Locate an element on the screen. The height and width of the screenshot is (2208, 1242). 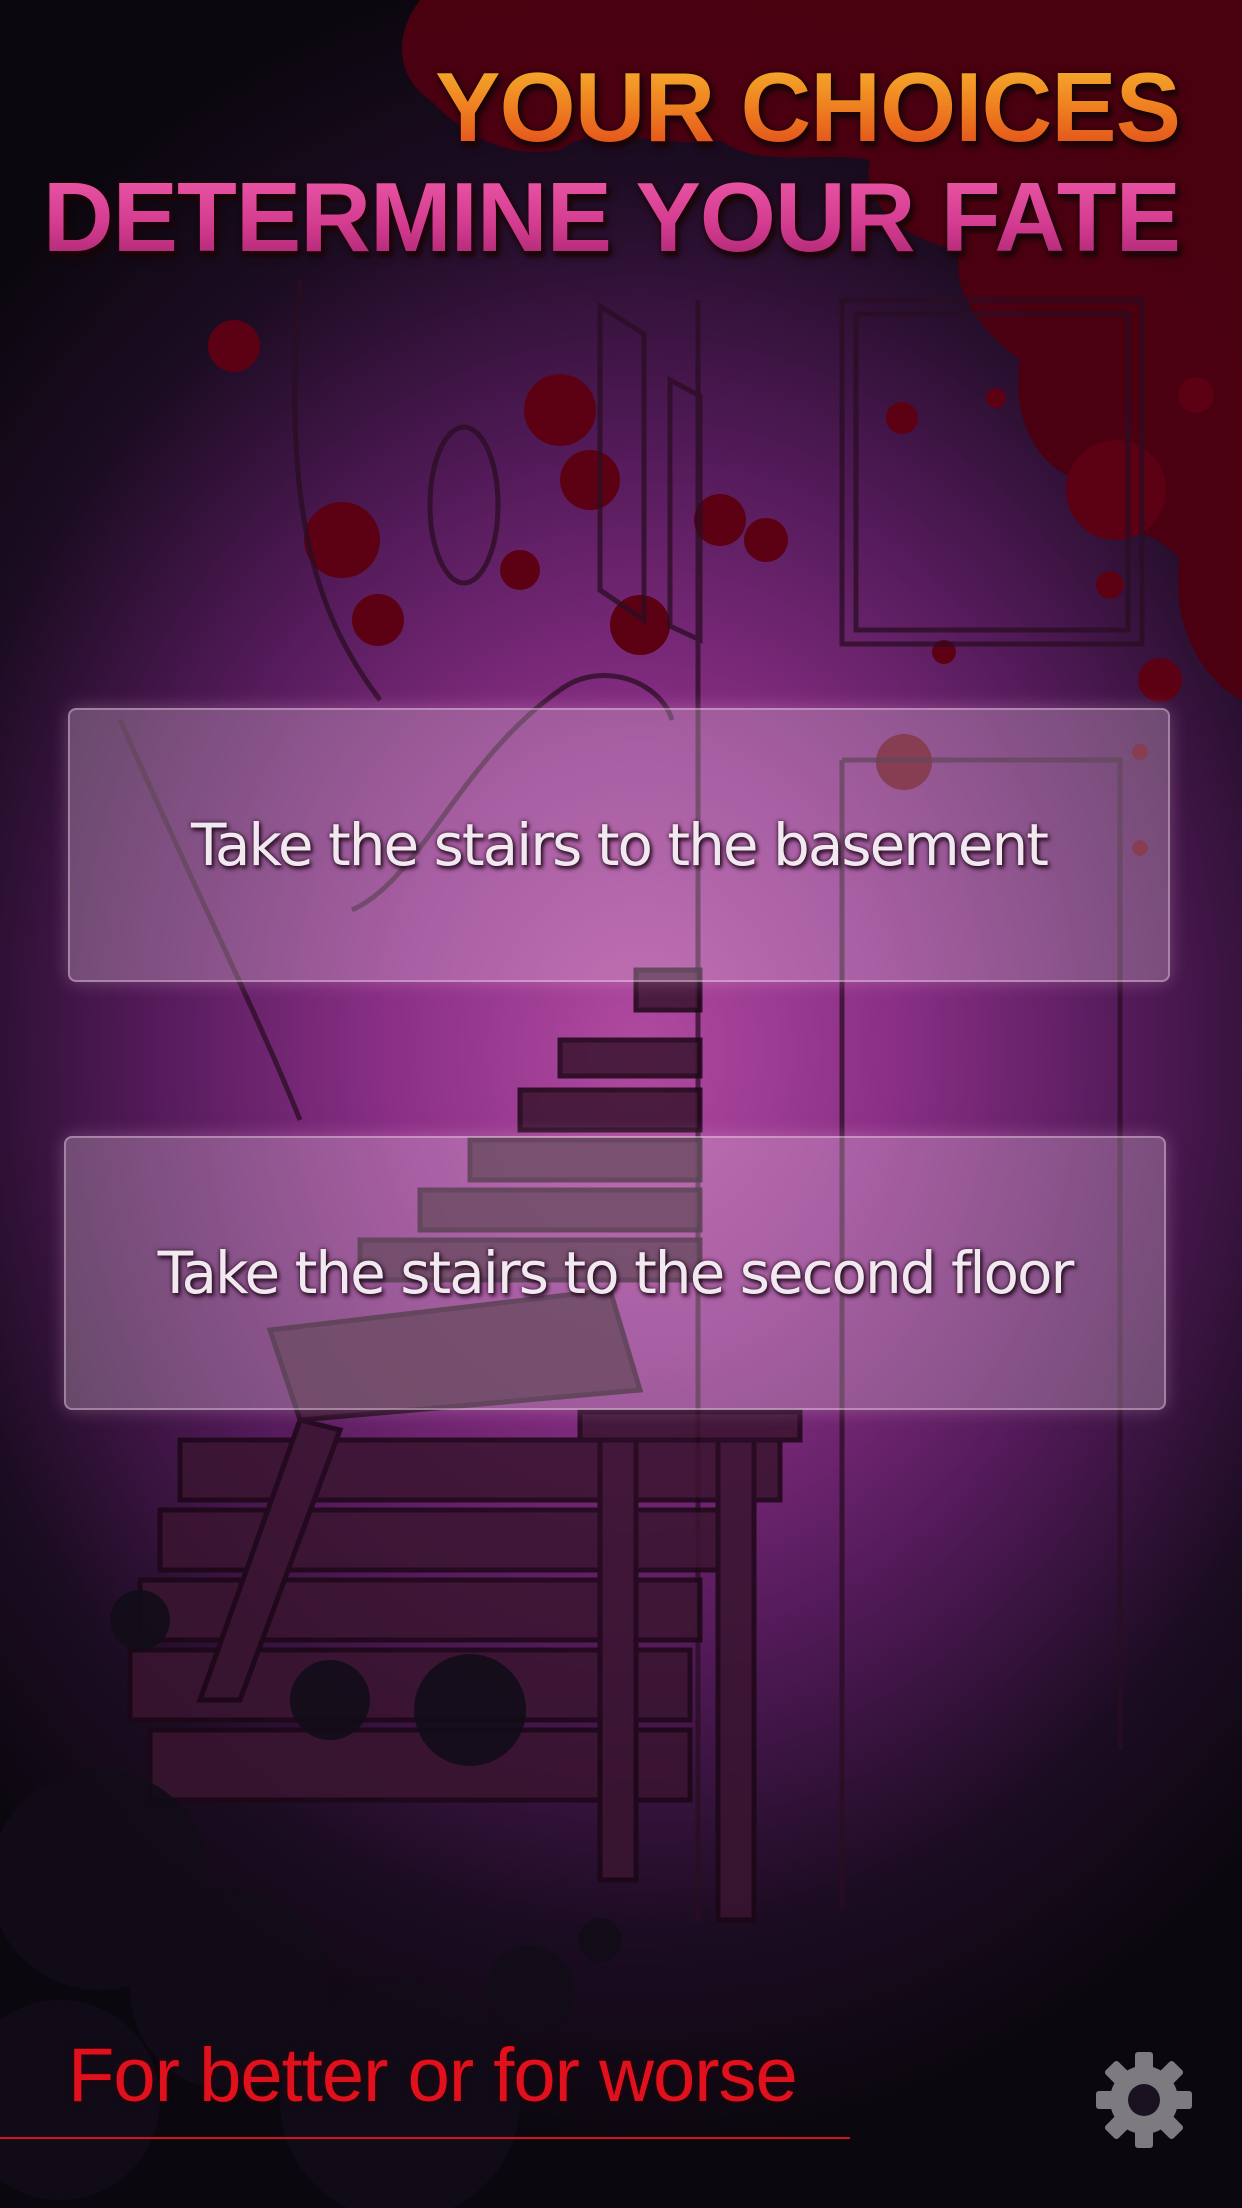
title: YOUR CHOICES DETERMINE YOUR FATE is located at coordinates (611, 165).